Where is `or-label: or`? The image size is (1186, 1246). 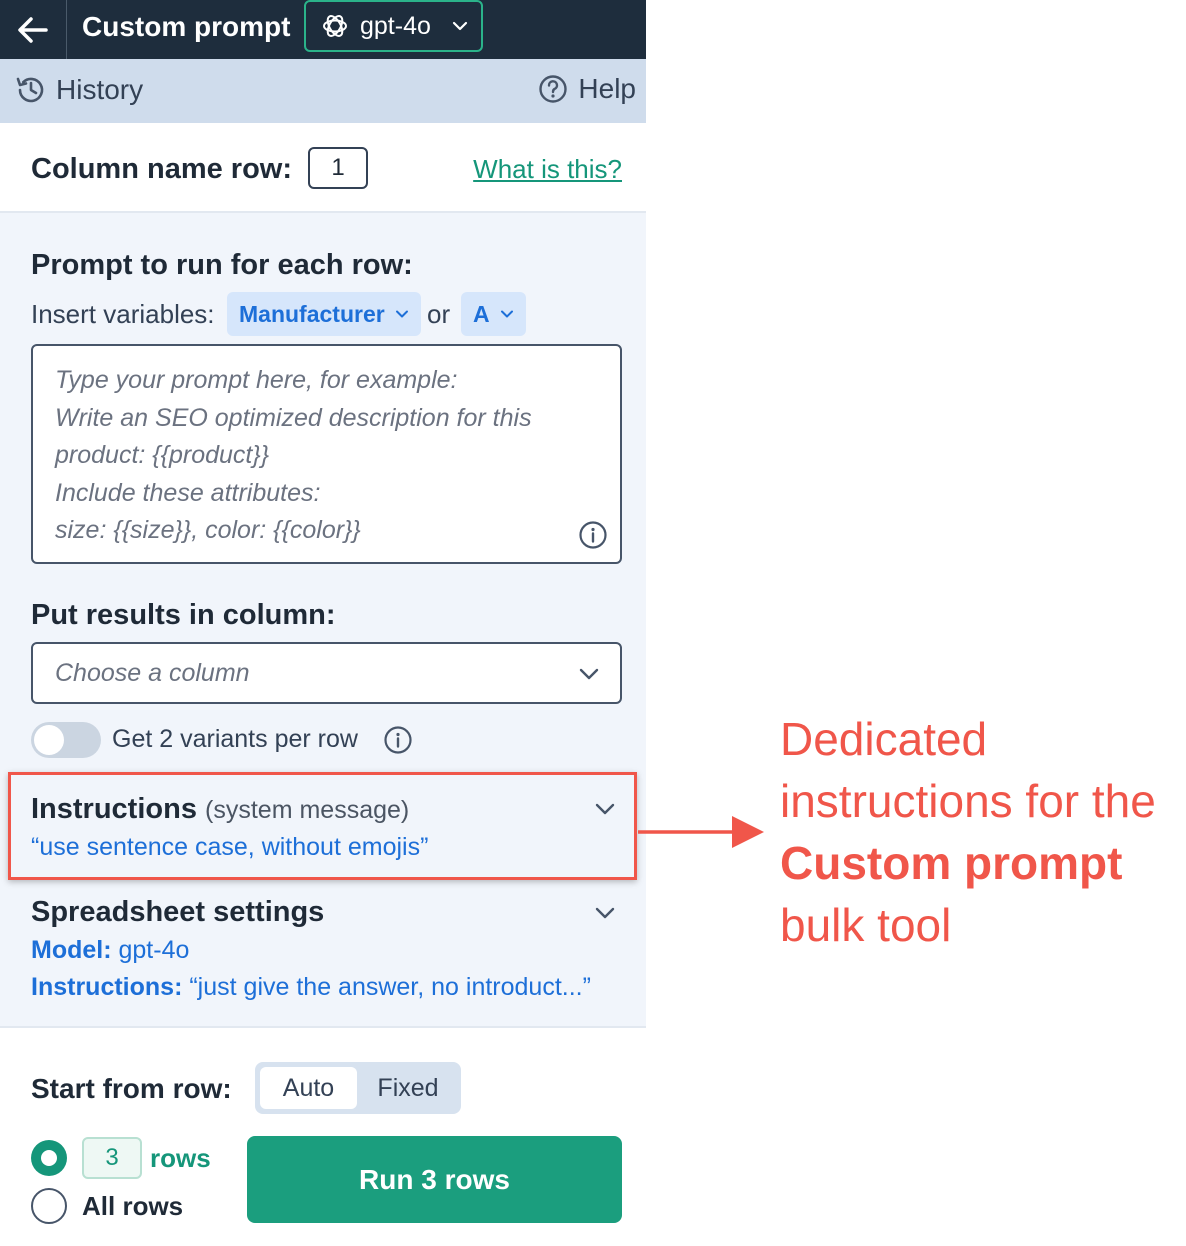
or-label: or is located at coordinates (439, 314).